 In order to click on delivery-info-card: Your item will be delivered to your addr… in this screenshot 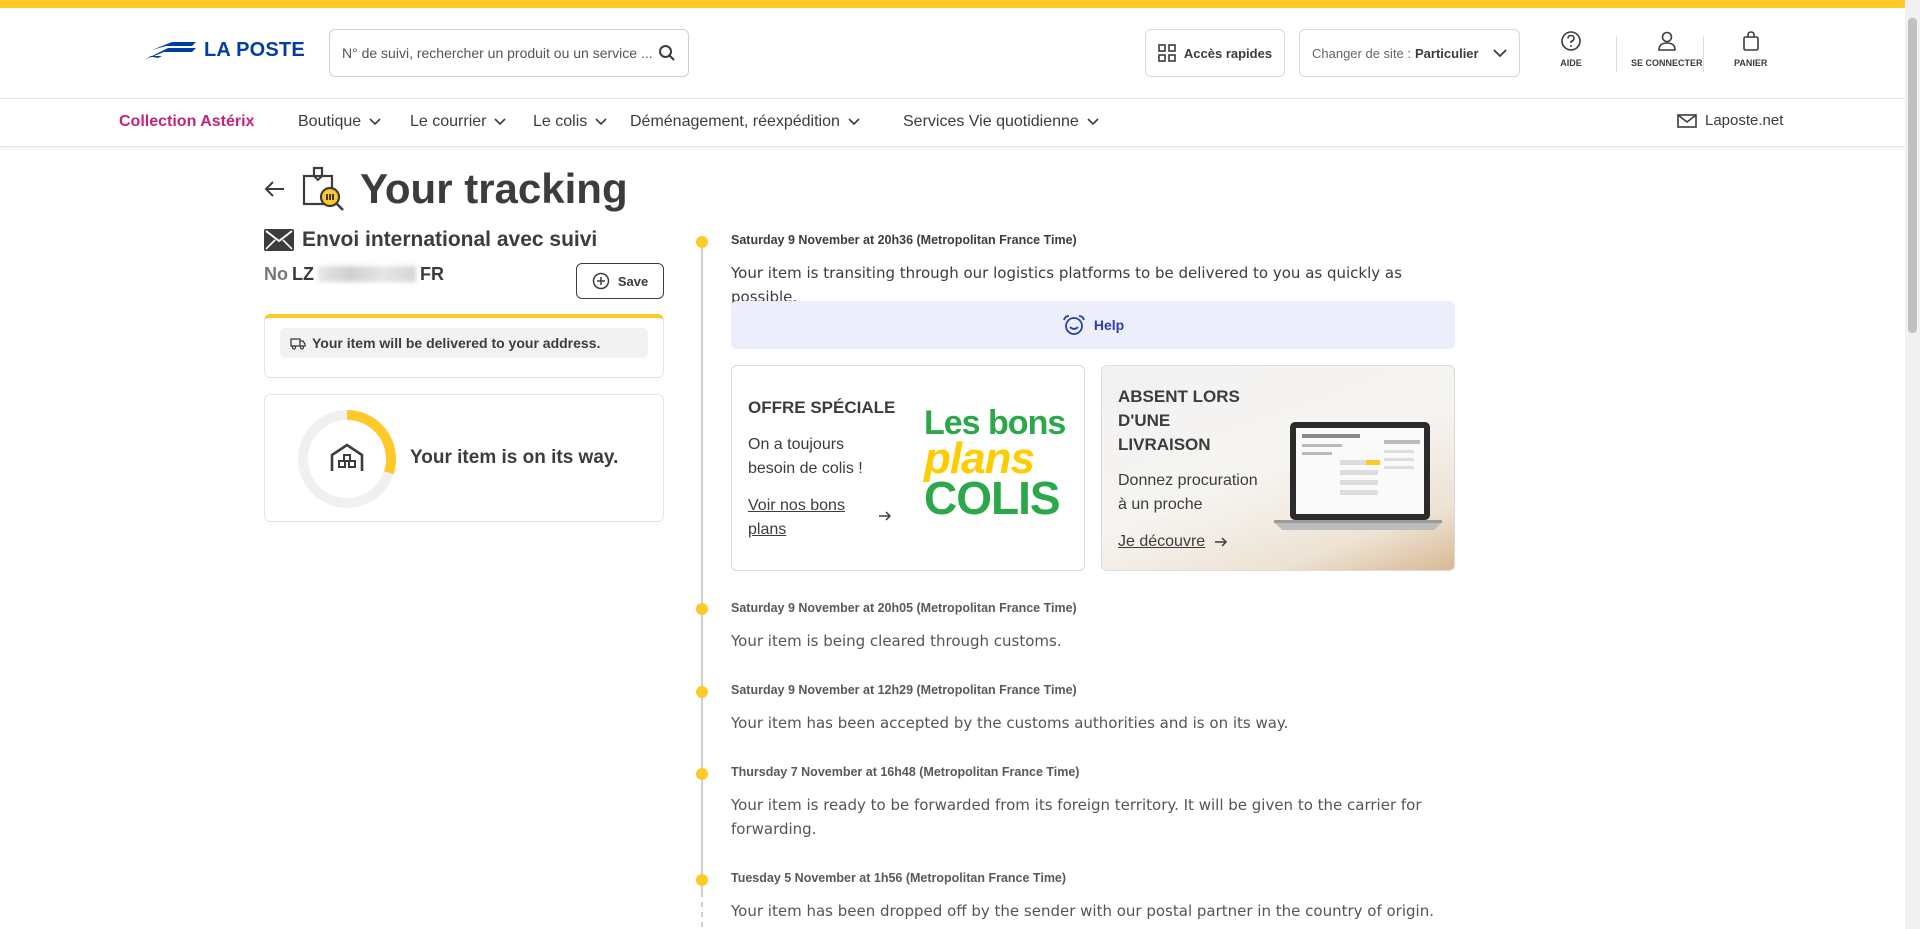, I will do `click(464, 346)`.